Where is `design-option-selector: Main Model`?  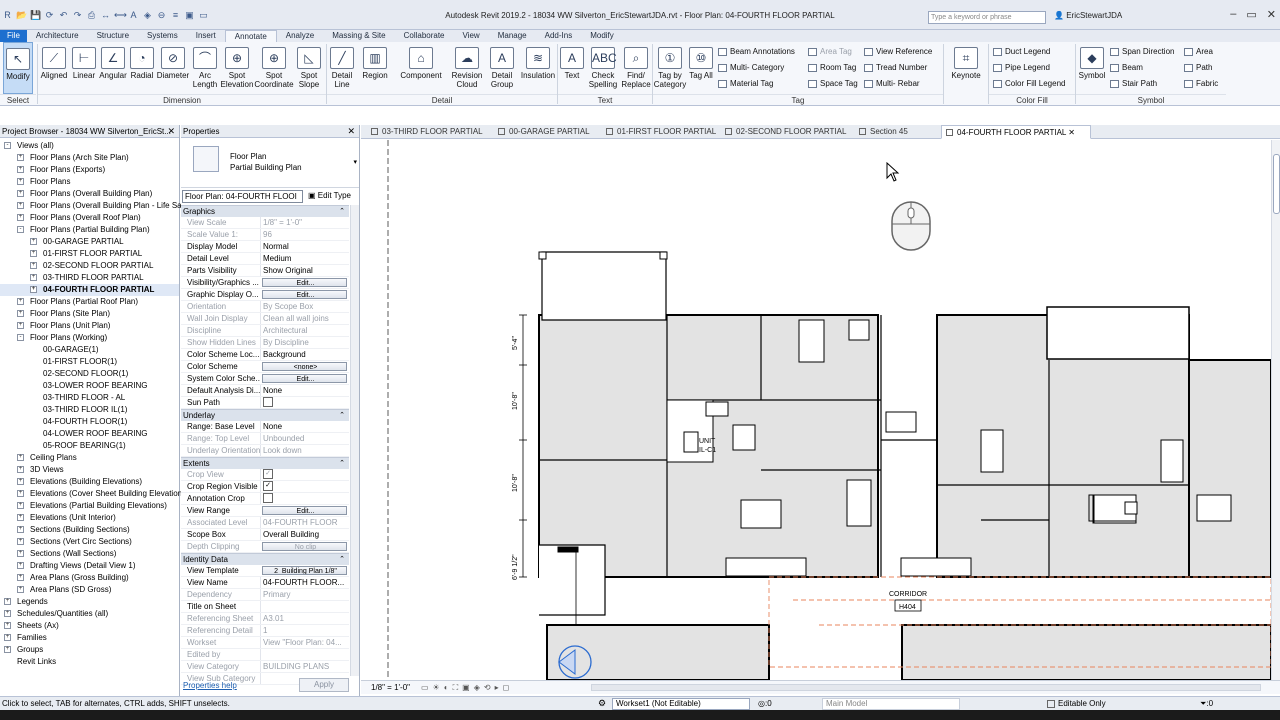 design-option-selector: Main Model is located at coordinates (891, 704).